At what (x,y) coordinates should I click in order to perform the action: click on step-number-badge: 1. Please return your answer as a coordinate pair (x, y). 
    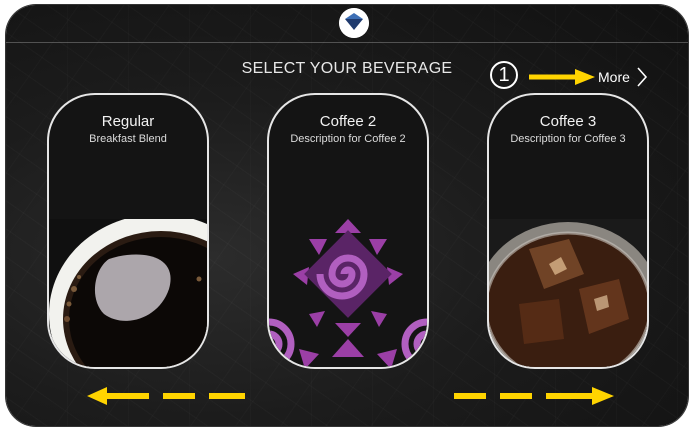
    Looking at the image, I should click on (504, 75).